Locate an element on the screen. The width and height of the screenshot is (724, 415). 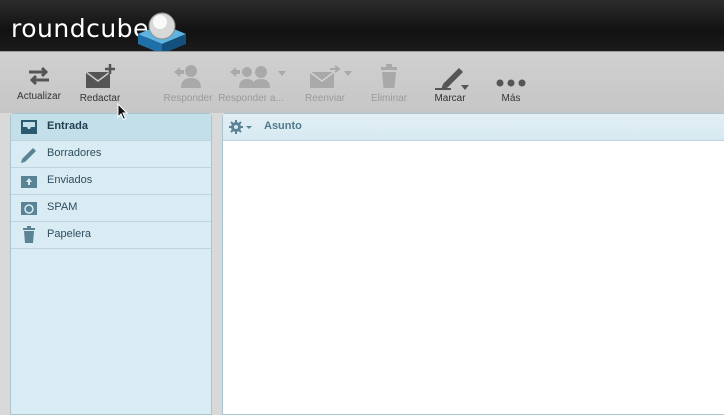
sent-icon is located at coordinates (29, 182).